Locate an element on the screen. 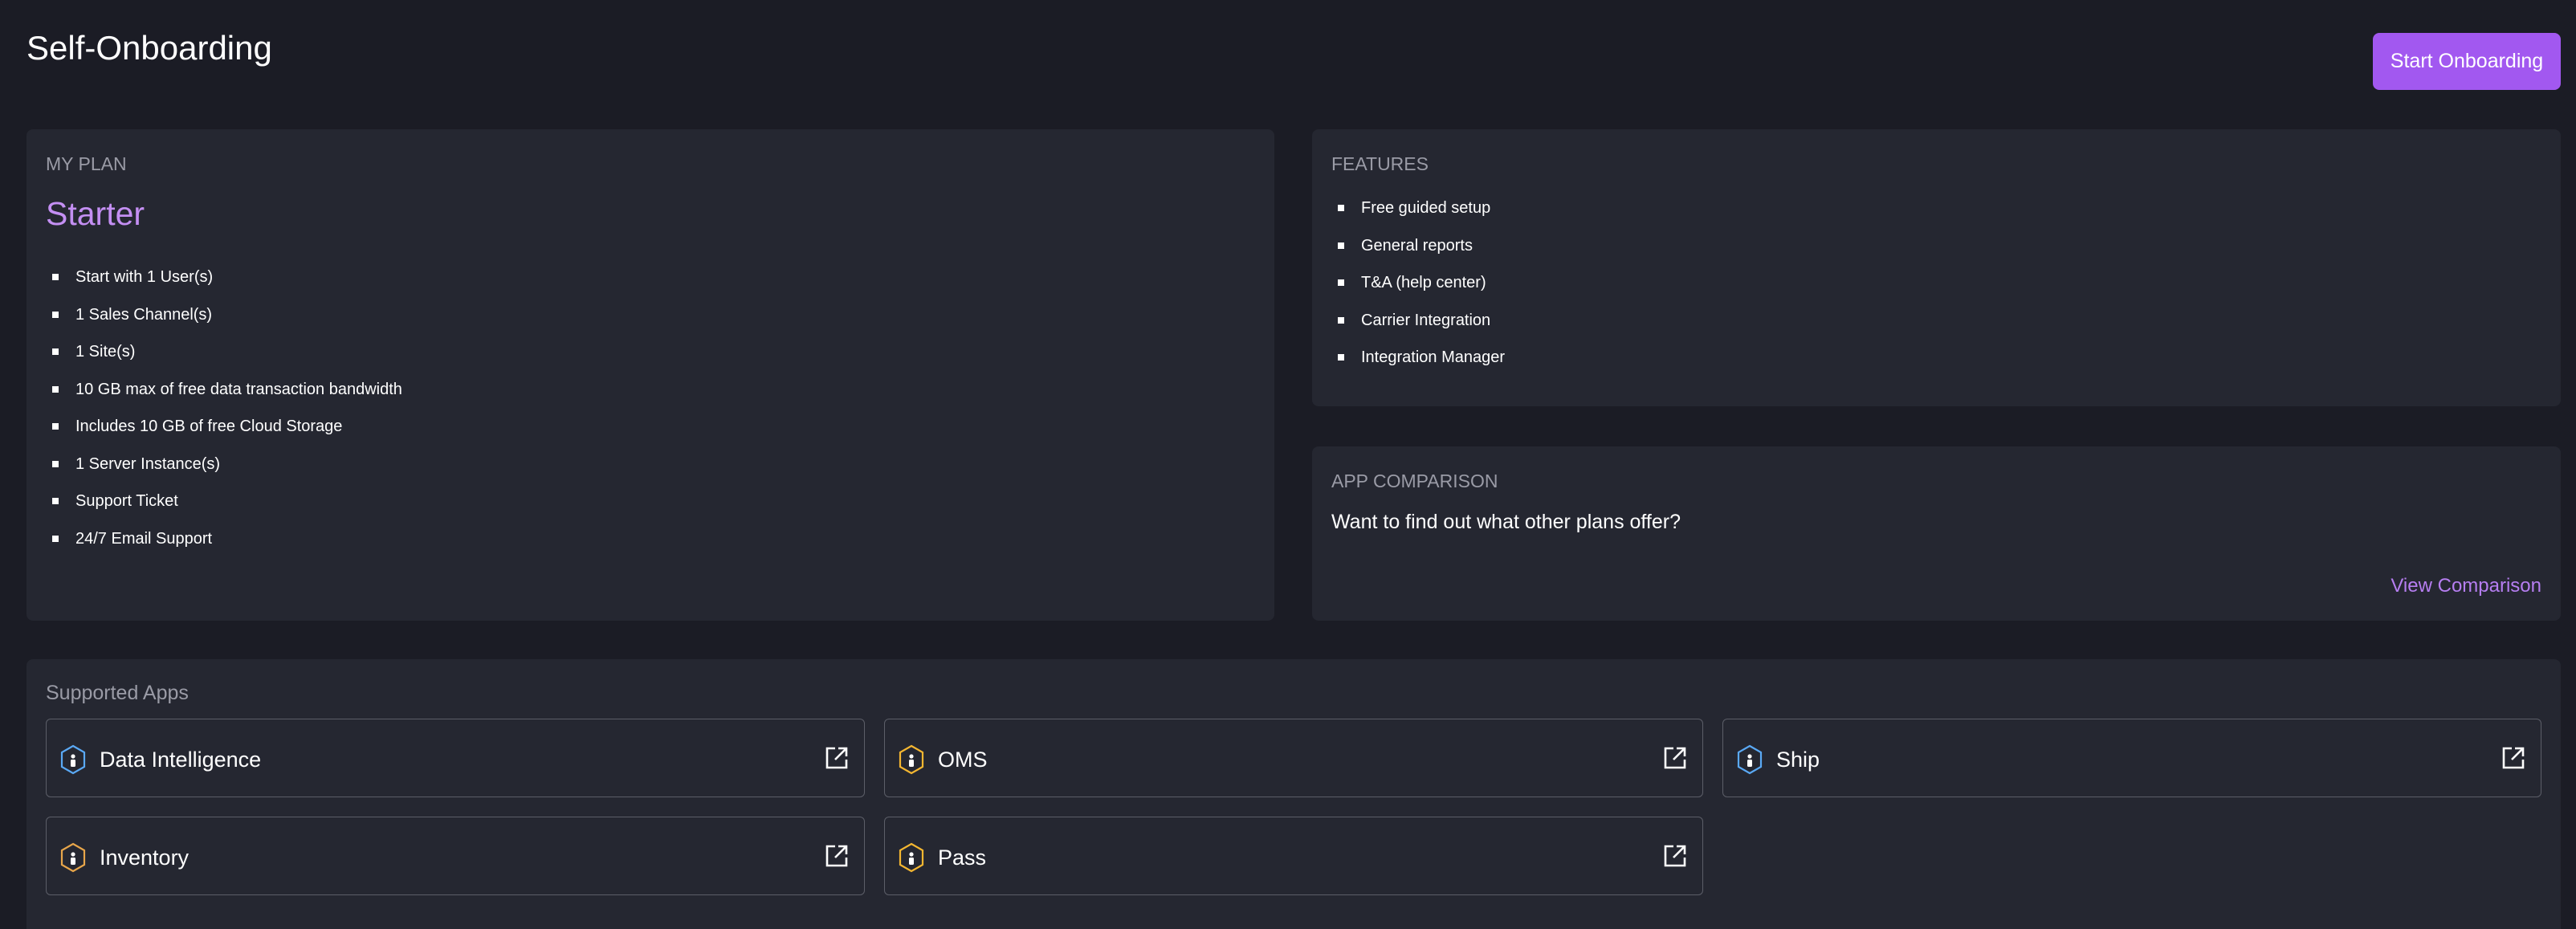  list-item: 1 Site(s) is located at coordinates (224, 361).